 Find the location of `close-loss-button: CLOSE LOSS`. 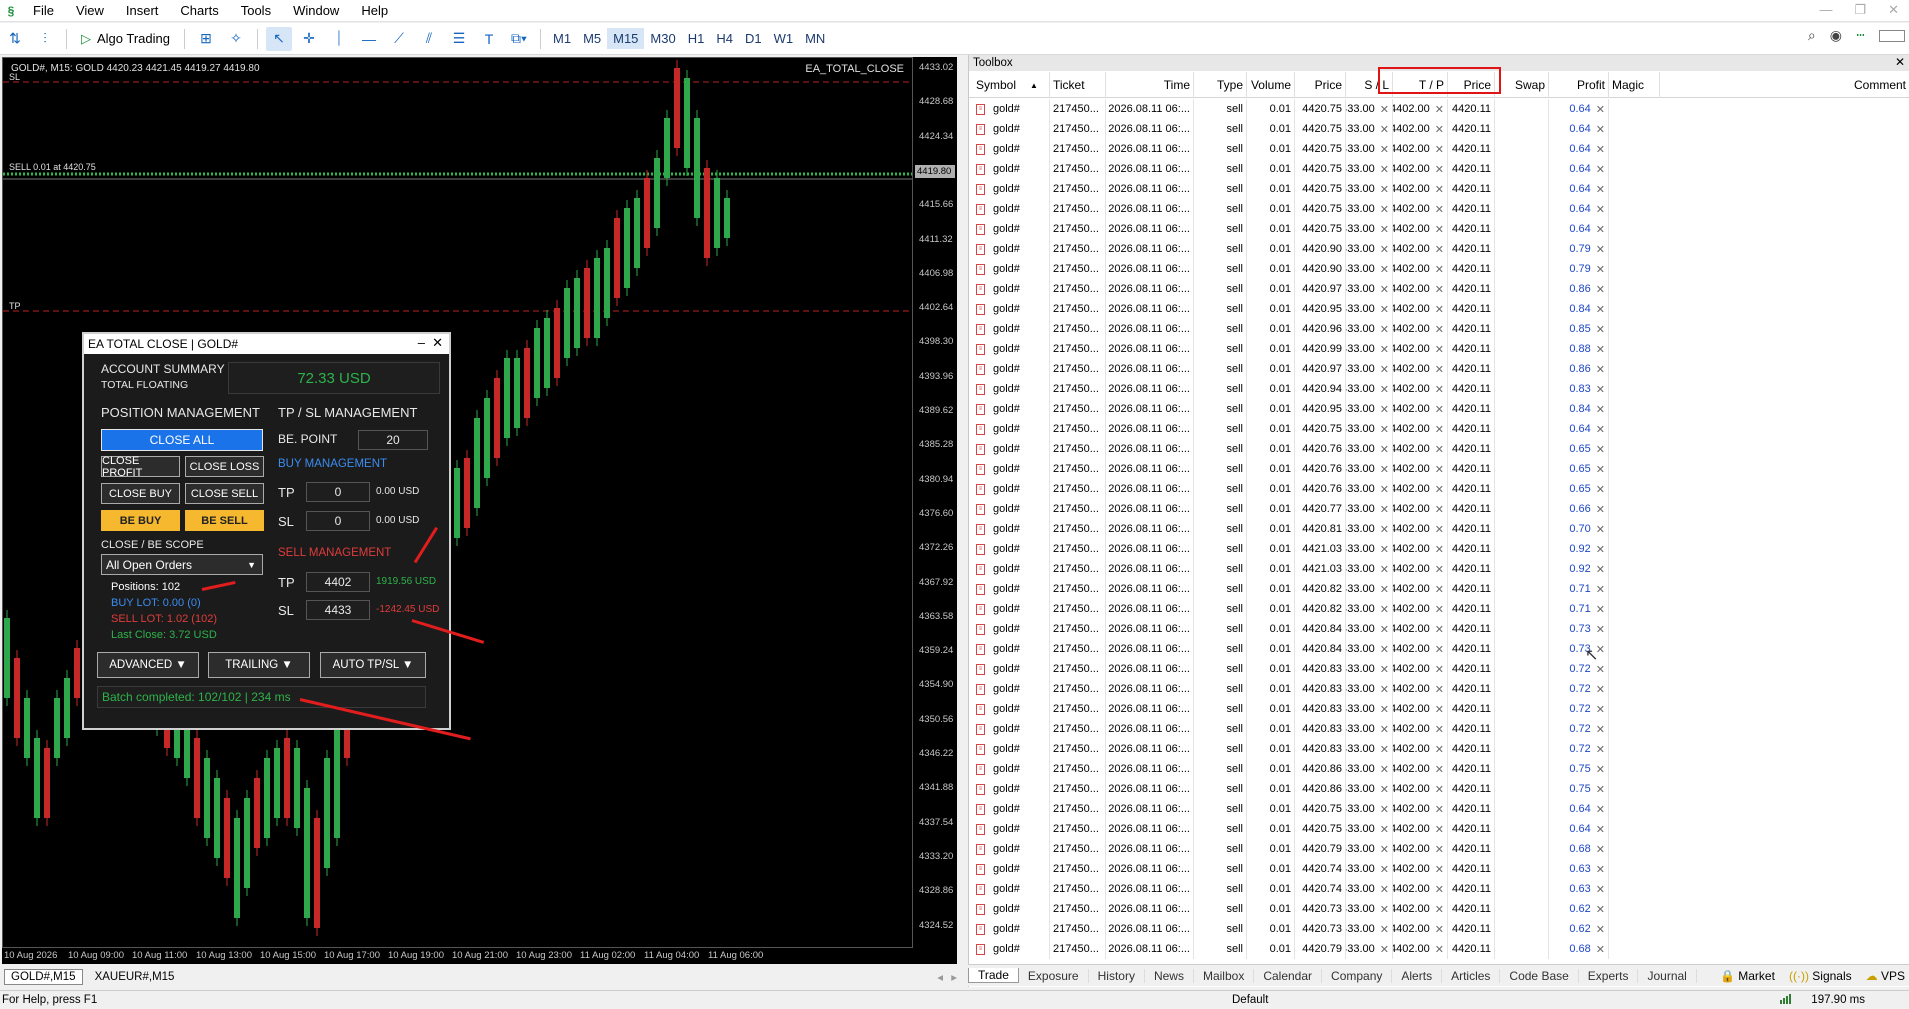

close-loss-button: CLOSE LOSS is located at coordinates (224, 466).